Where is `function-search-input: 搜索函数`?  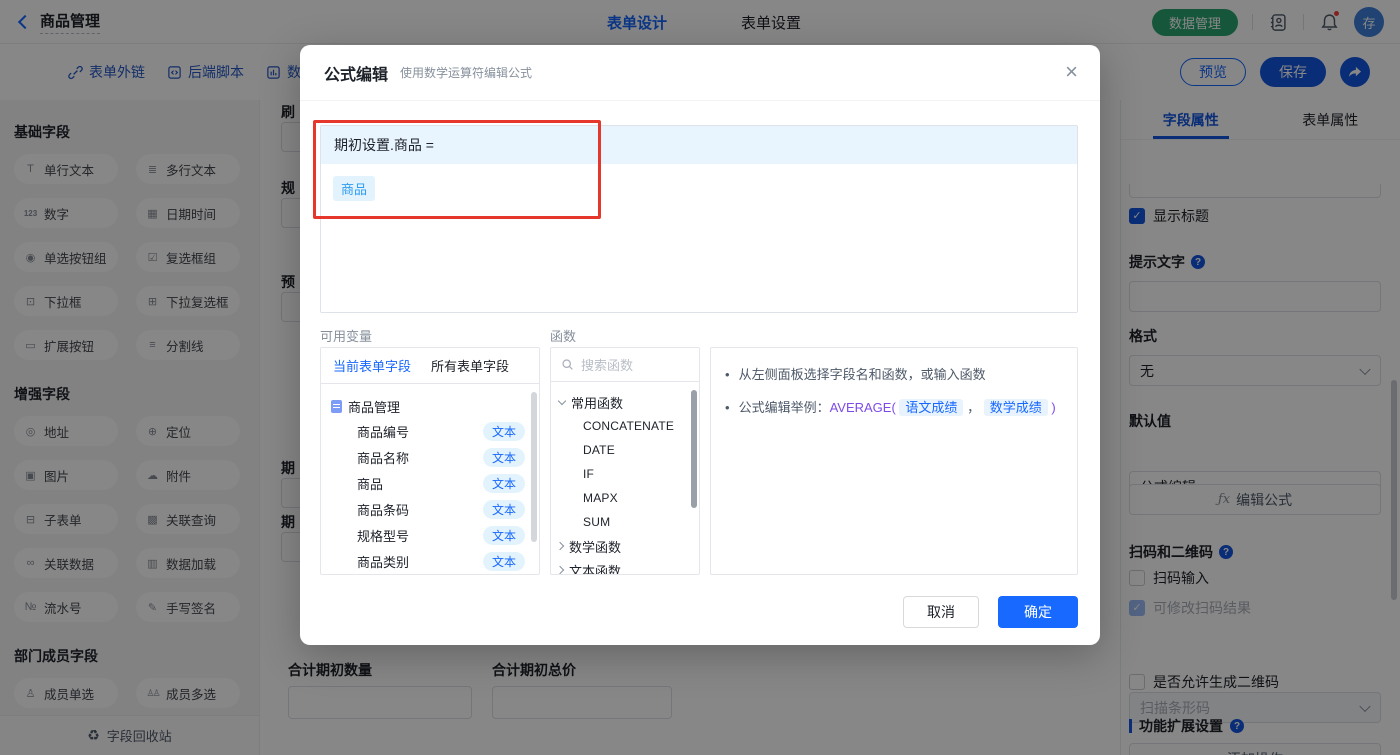
function-search-input: 搜索函数 is located at coordinates (625, 365).